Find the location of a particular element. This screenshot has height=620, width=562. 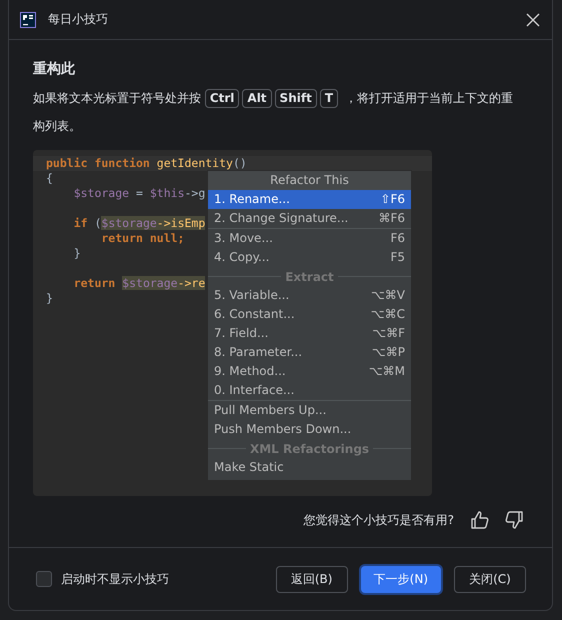

menu-item: 4. Copy... F5 is located at coordinates (309, 257).